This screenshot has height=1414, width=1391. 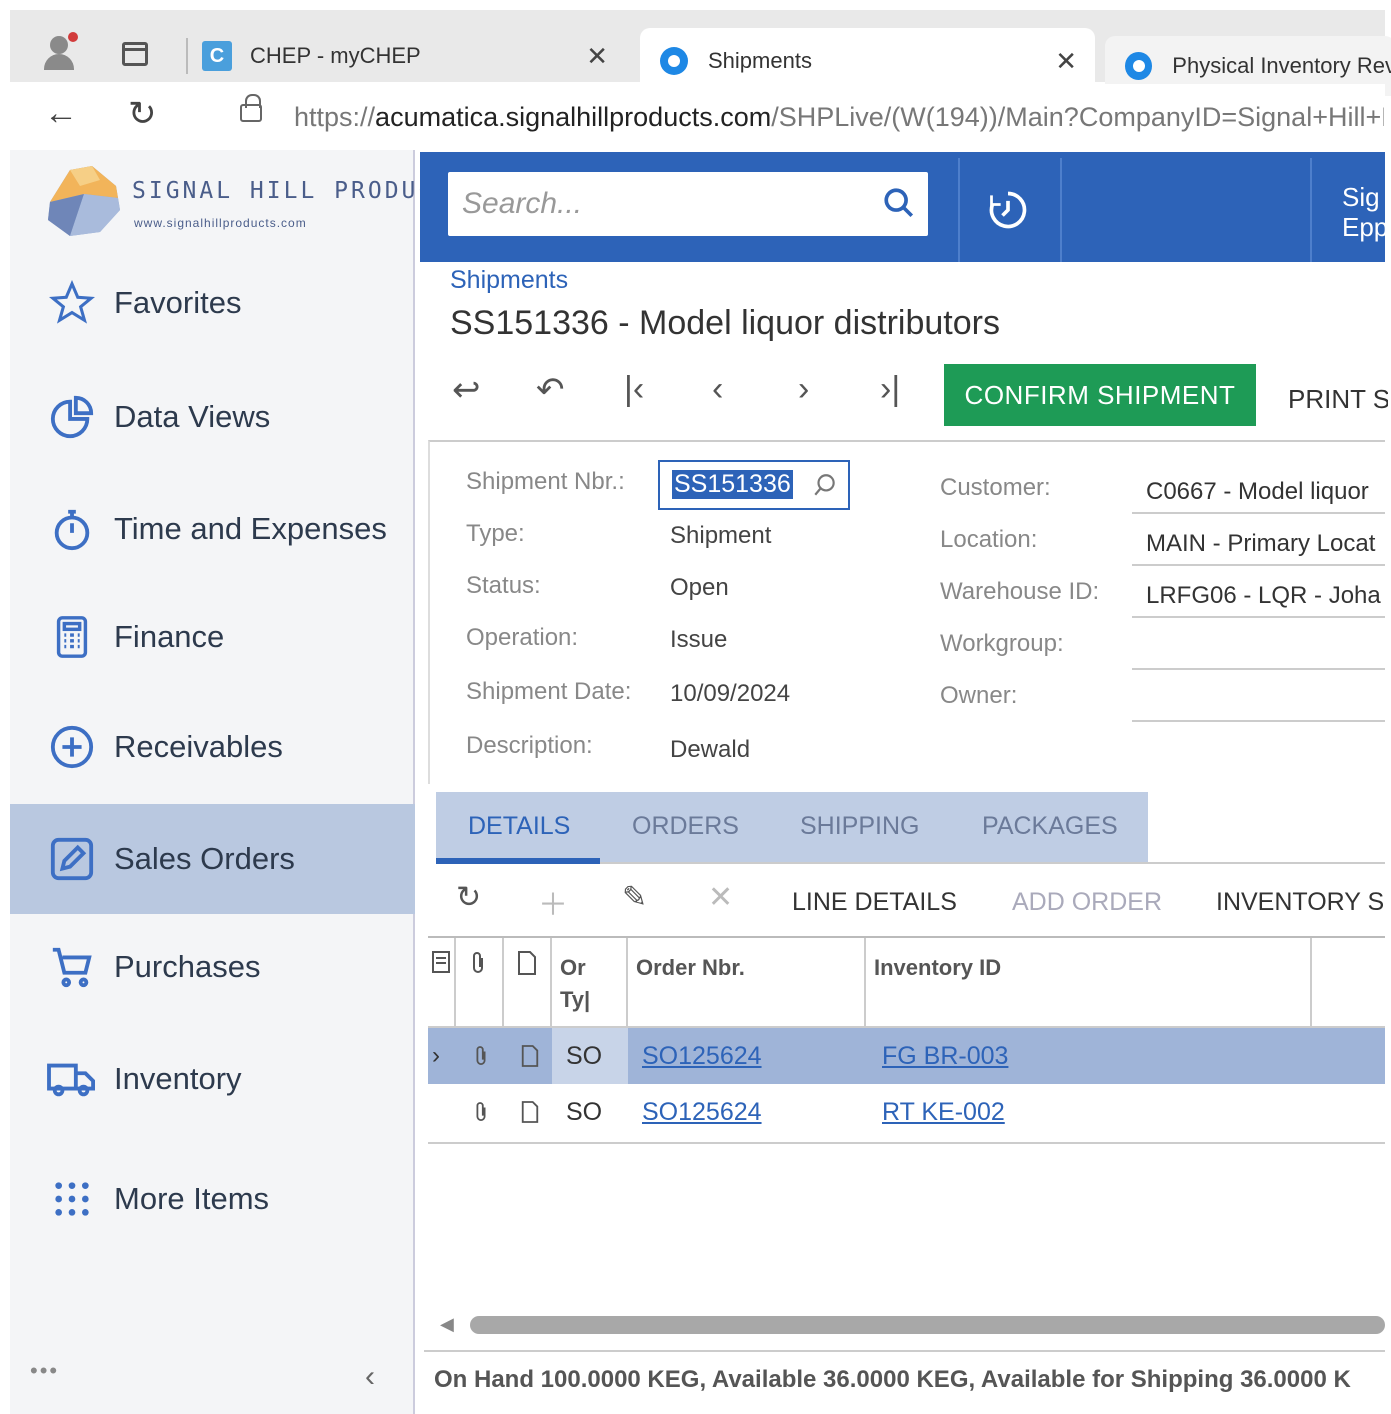 What do you see at coordinates (553, 902) in the screenshot?
I see `add-row-icon: ＋` at bounding box center [553, 902].